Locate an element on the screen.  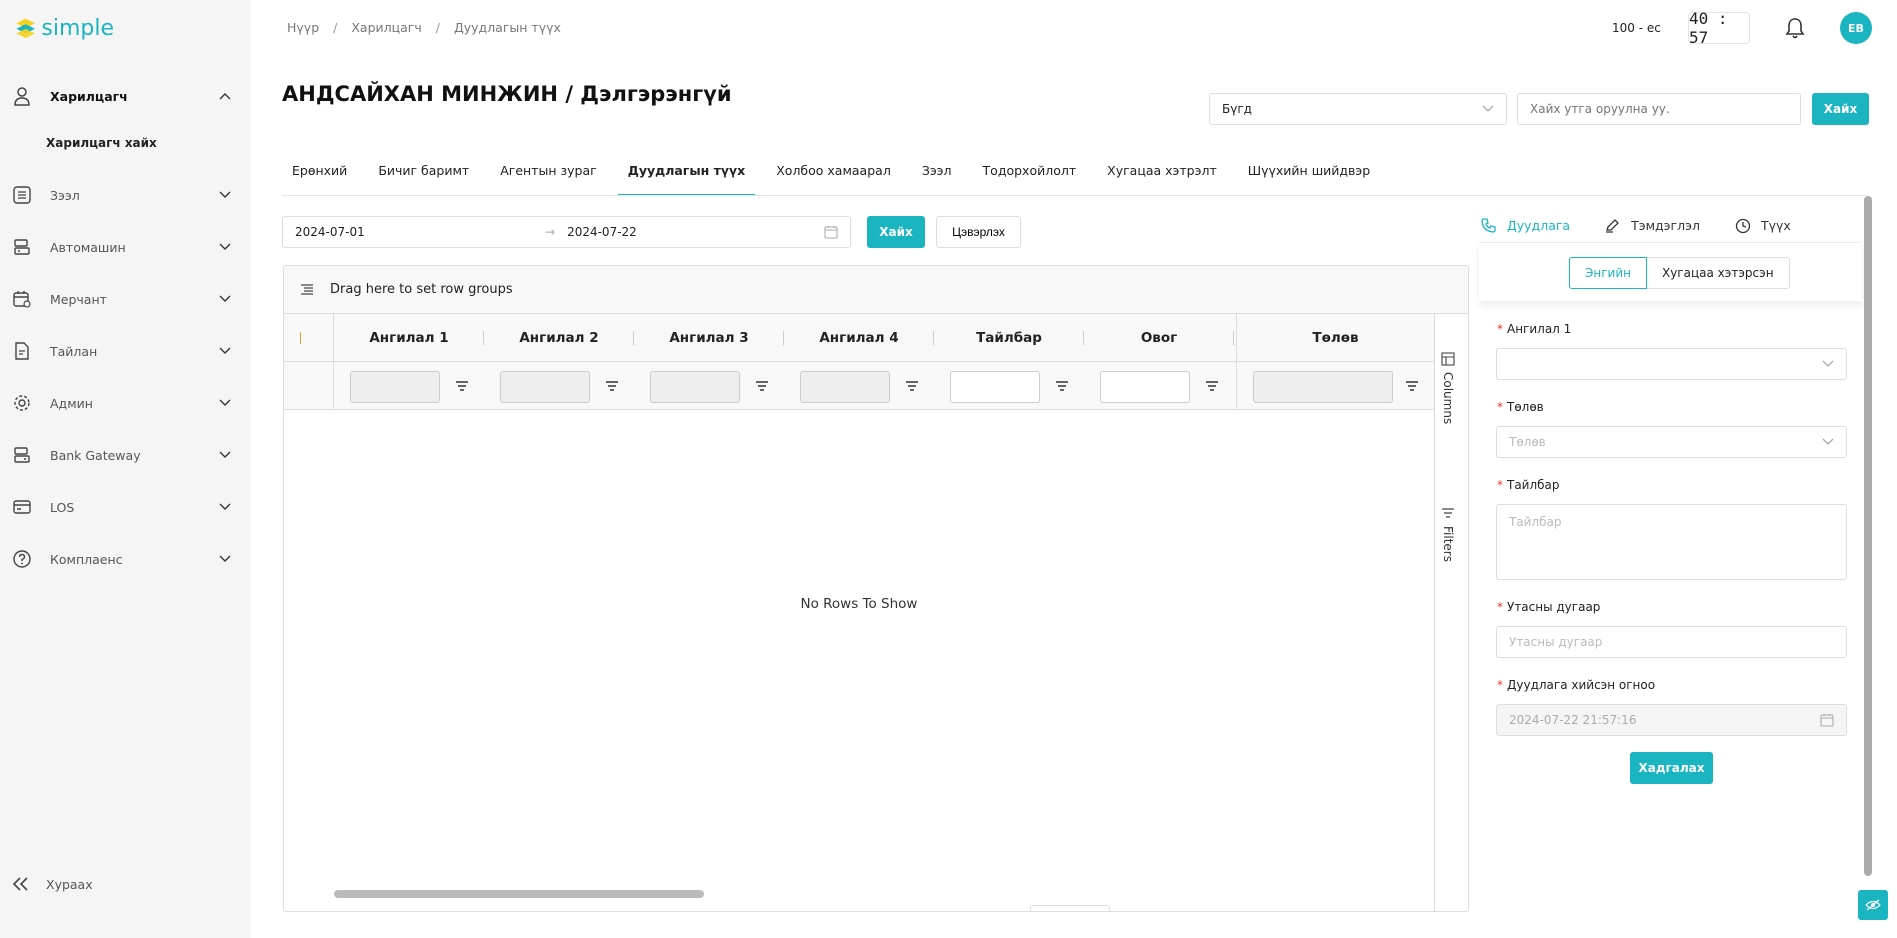
sidebar-item-card: LOS is located at coordinates (125, 507).